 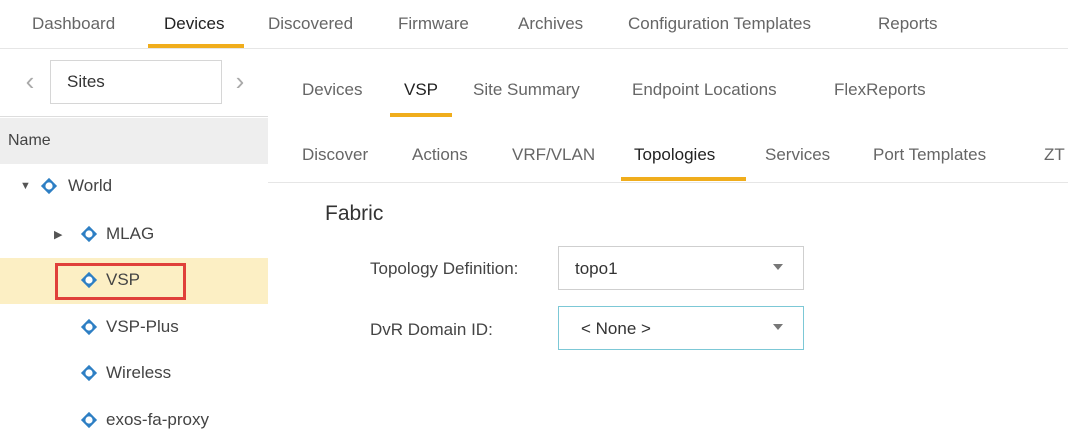 What do you see at coordinates (553, 155) in the screenshot?
I see `subtab-vrf-vlan: VRF/VLAN` at bounding box center [553, 155].